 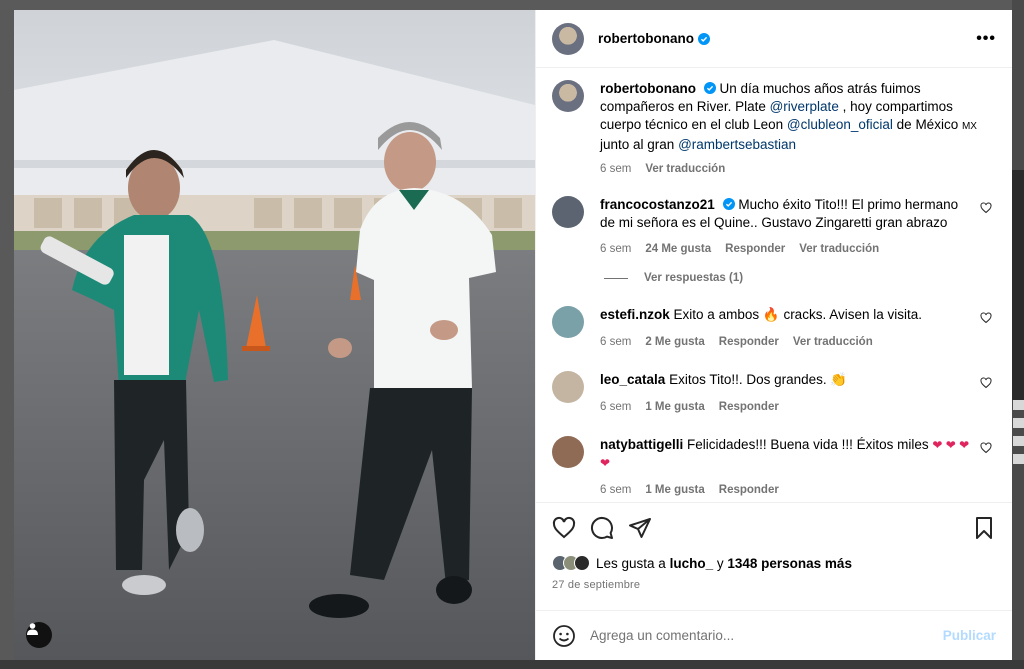 What do you see at coordinates (927, 124) in the screenshot?
I see `caption-text: de México` at bounding box center [927, 124].